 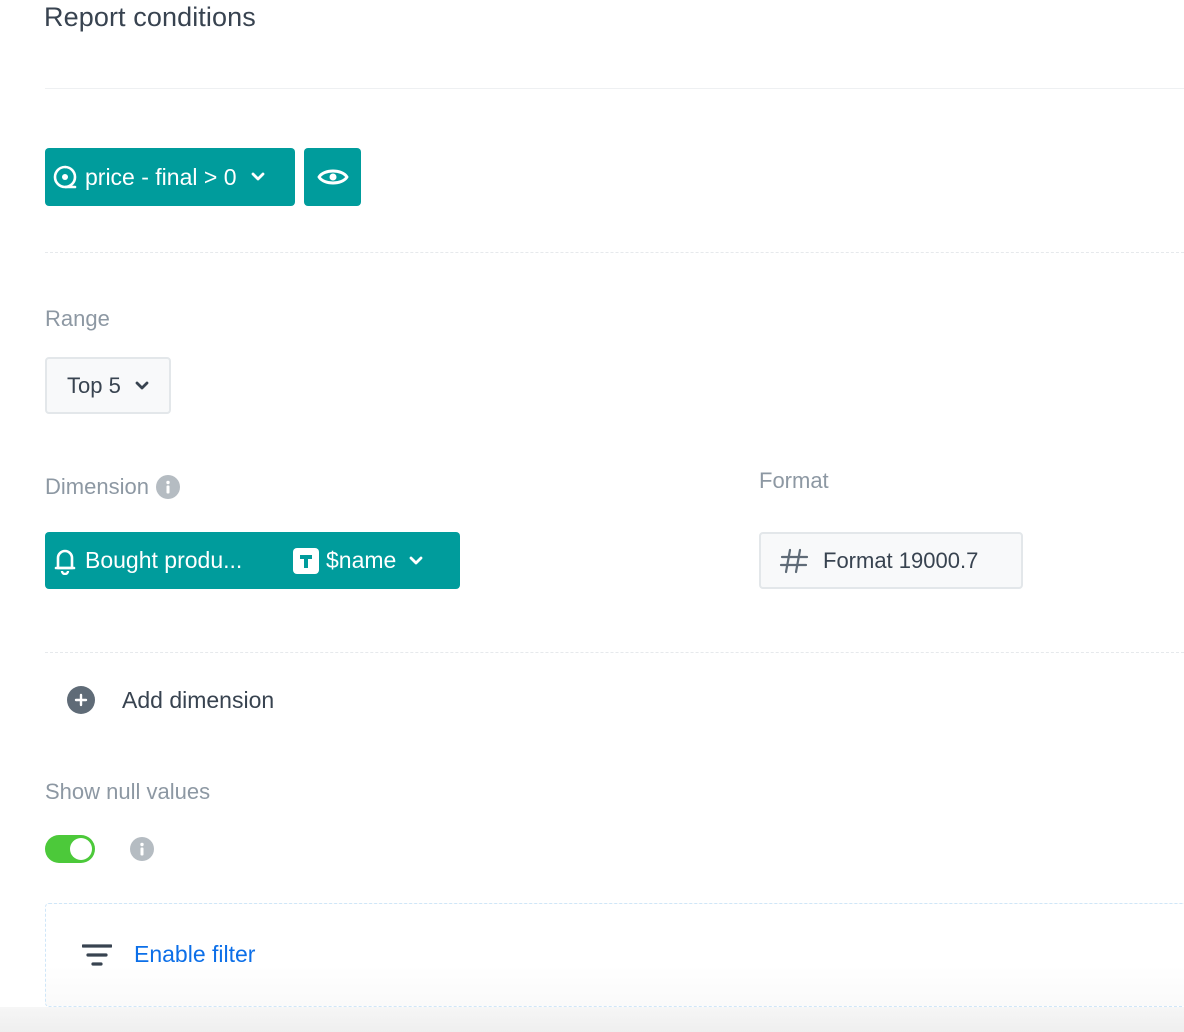 I want to click on hash-icon, so click(x=794, y=561).